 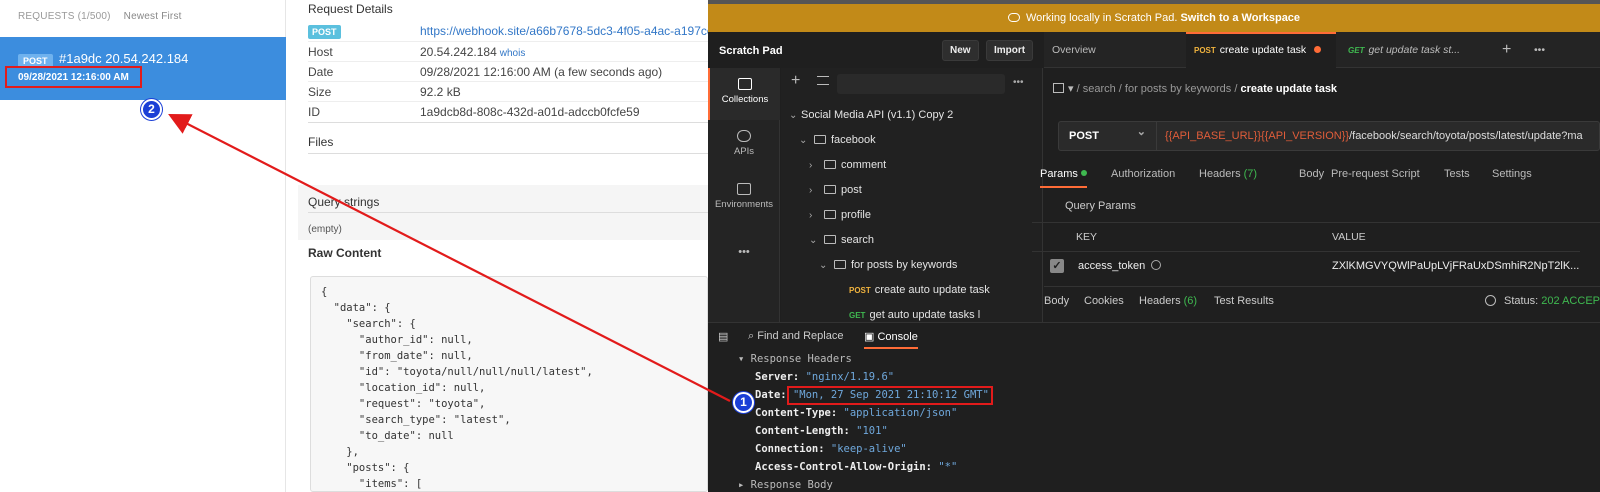 I want to click on host-label: Host, so click(x=320, y=52).